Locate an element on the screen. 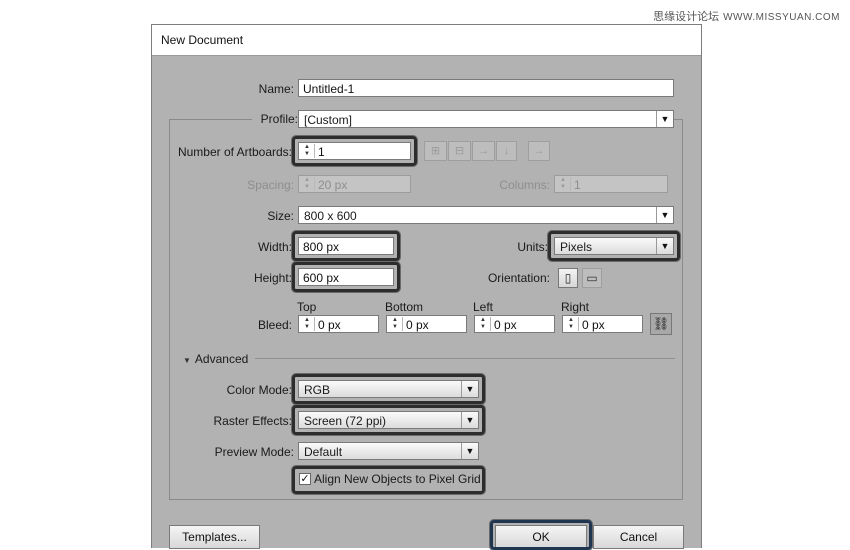 This screenshot has height=550, width=850. bleed-top-label: Top is located at coordinates (307, 307).